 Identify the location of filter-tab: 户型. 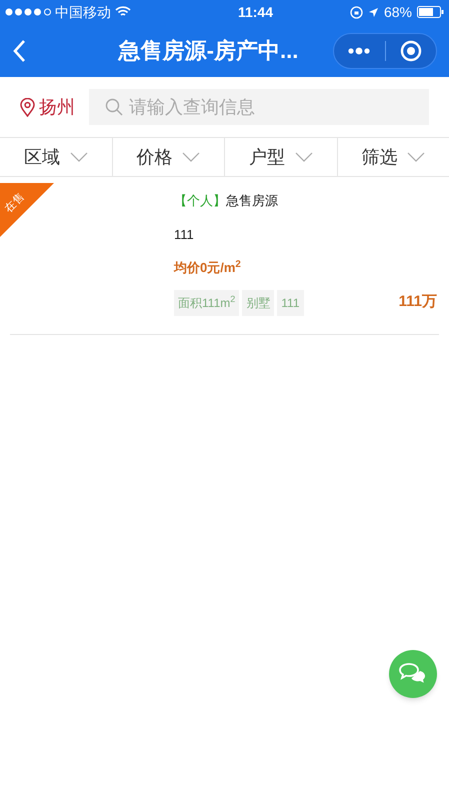
(280, 157).